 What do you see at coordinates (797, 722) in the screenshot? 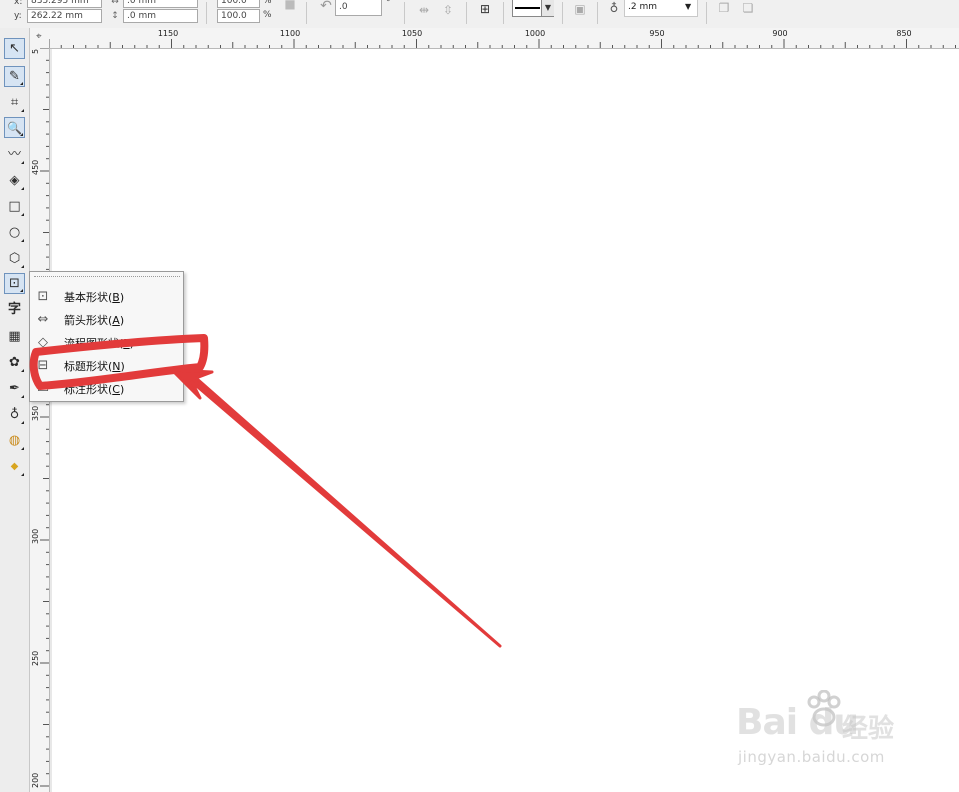
I see `watermark-brand: Bai du` at bounding box center [797, 722].